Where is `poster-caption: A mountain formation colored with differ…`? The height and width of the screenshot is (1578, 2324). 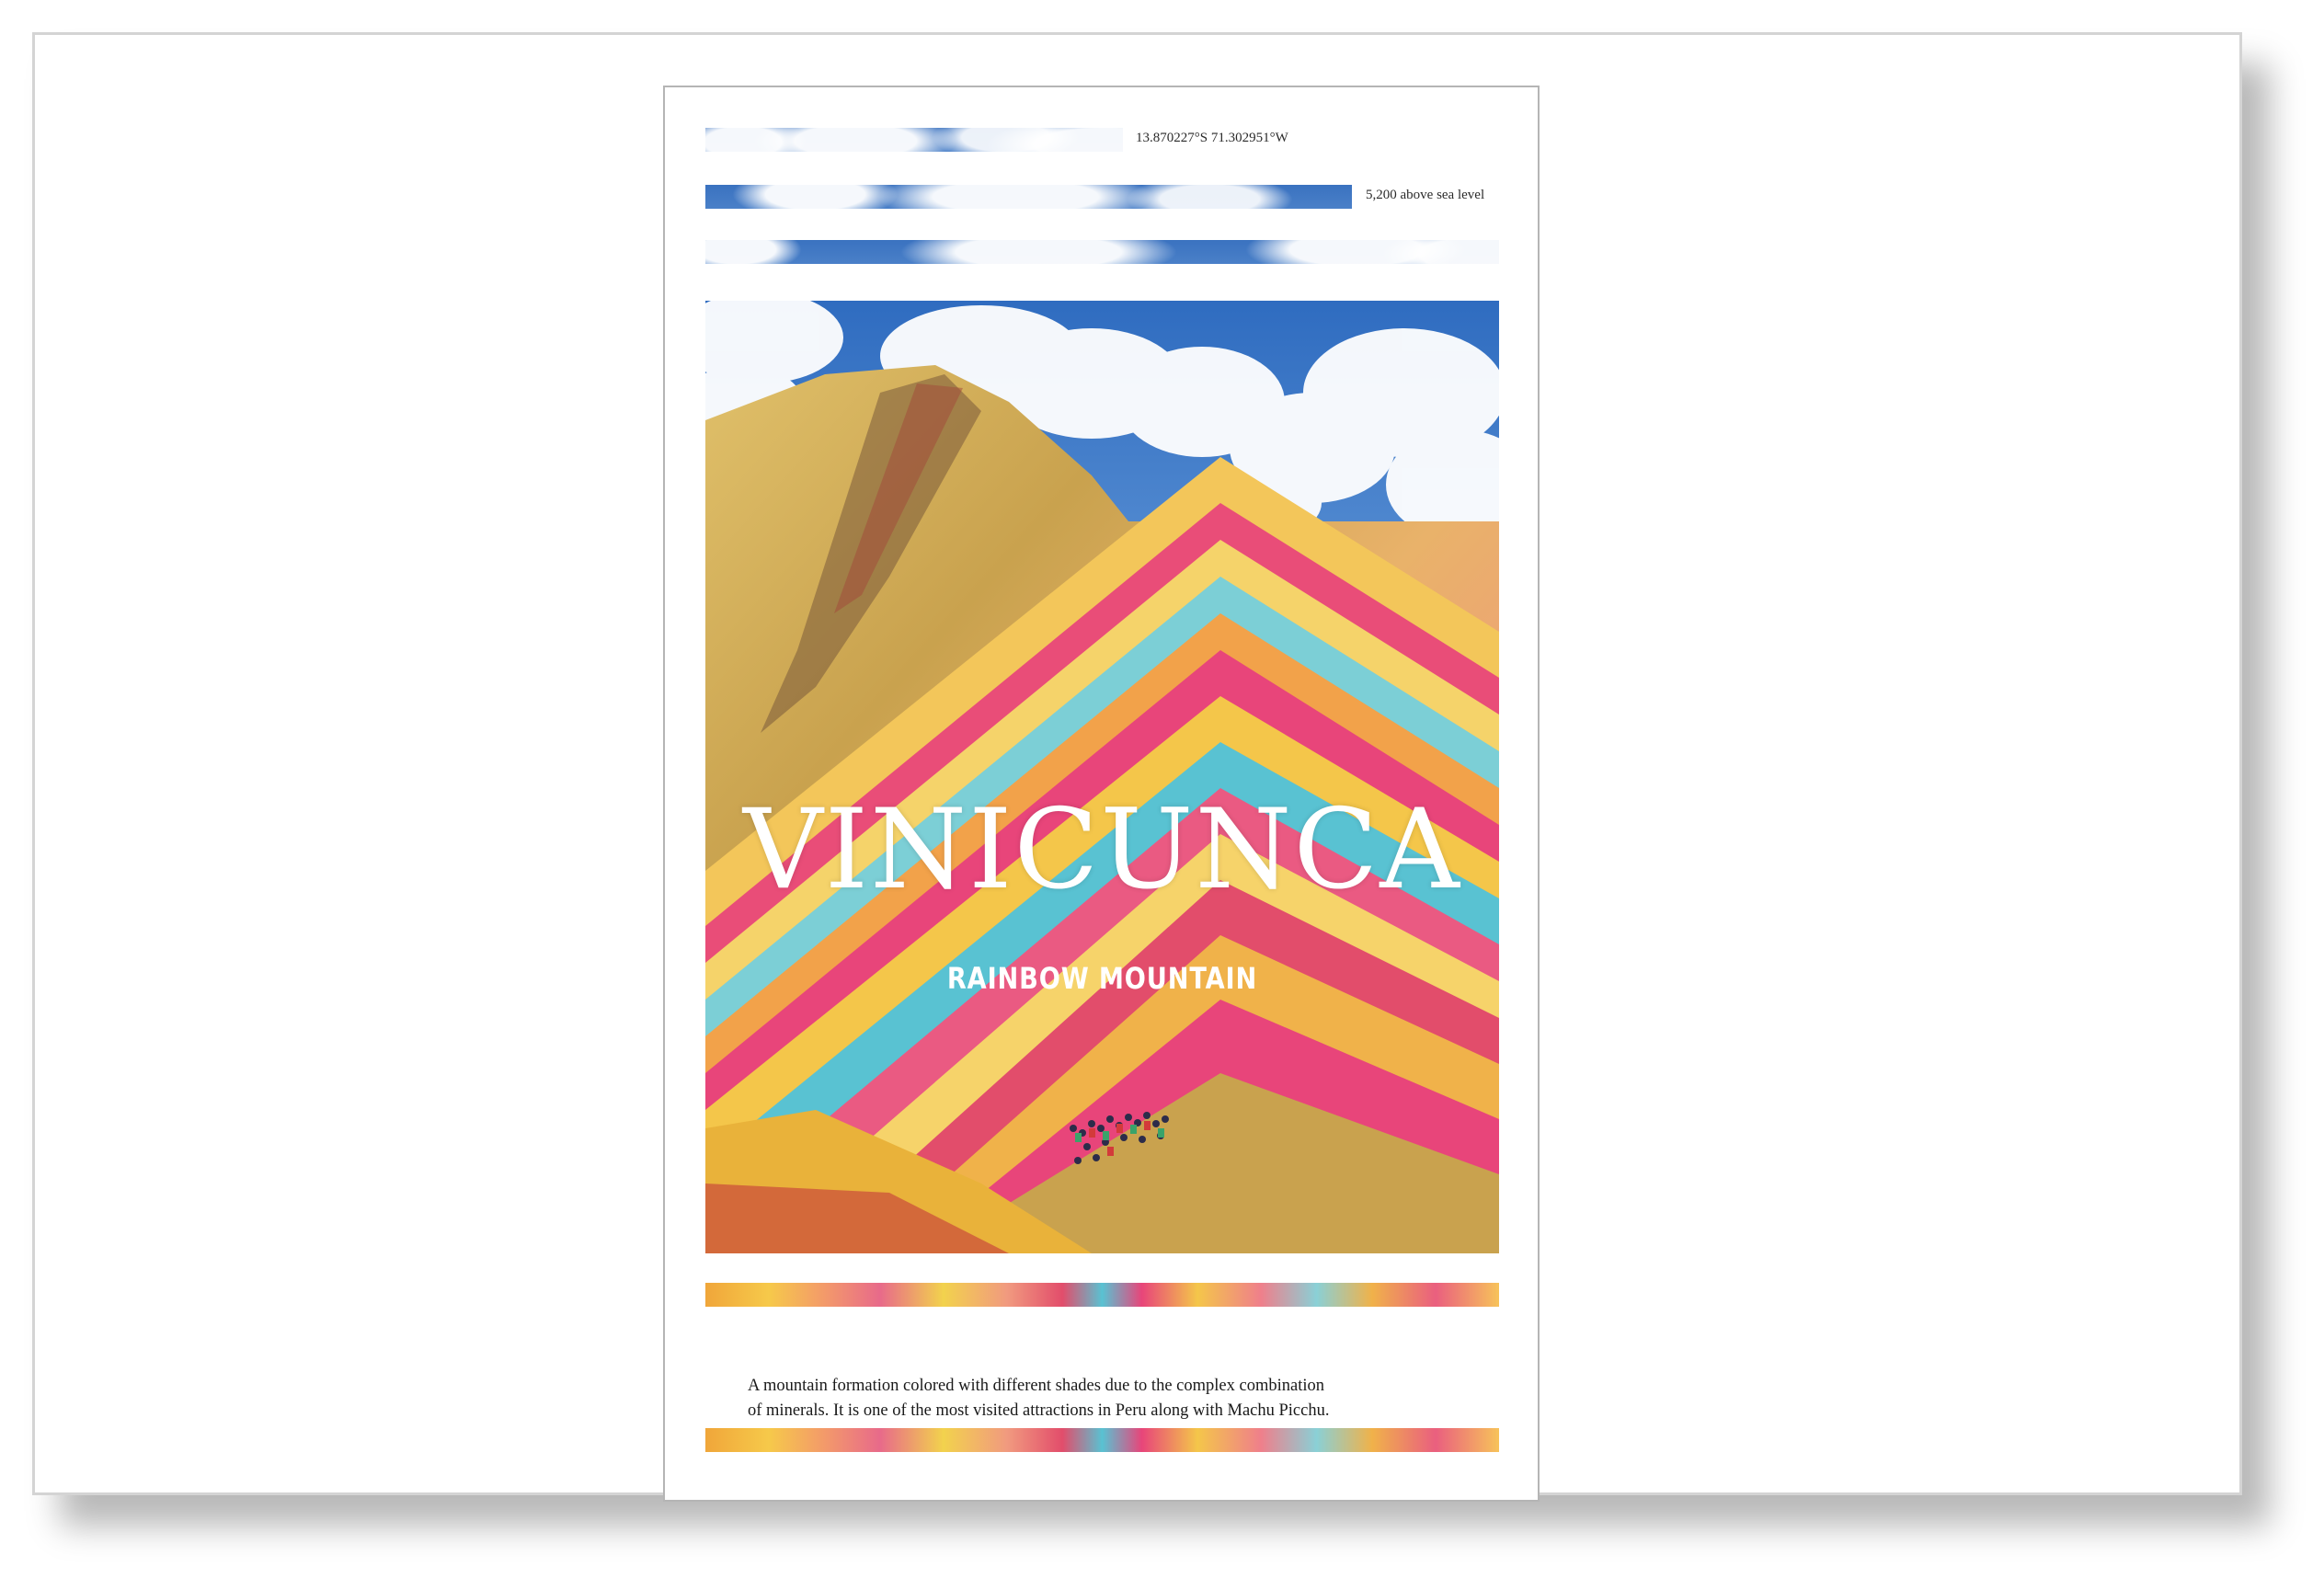
poster-caption: A mountain formation colored with differ… is located at coordinates (1104, 1399).